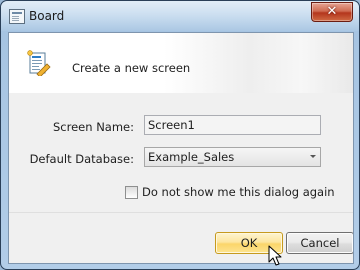  Describe the element at coordinates (81, 159) in the screenshot. I see `default-database-label: Default Database:` at that location.